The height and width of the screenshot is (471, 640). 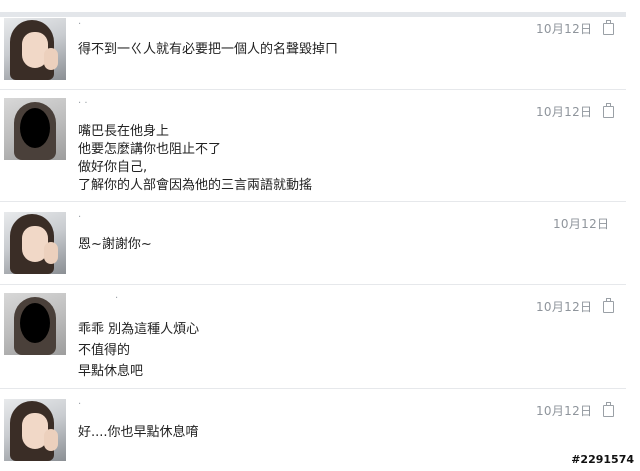 What do you see at coordinates (138, 350) in the screenshot?
I see `message-body: 乖乖 別為這種人煩心 不值得的 早點休息吧` at bounding box center [138, 350].